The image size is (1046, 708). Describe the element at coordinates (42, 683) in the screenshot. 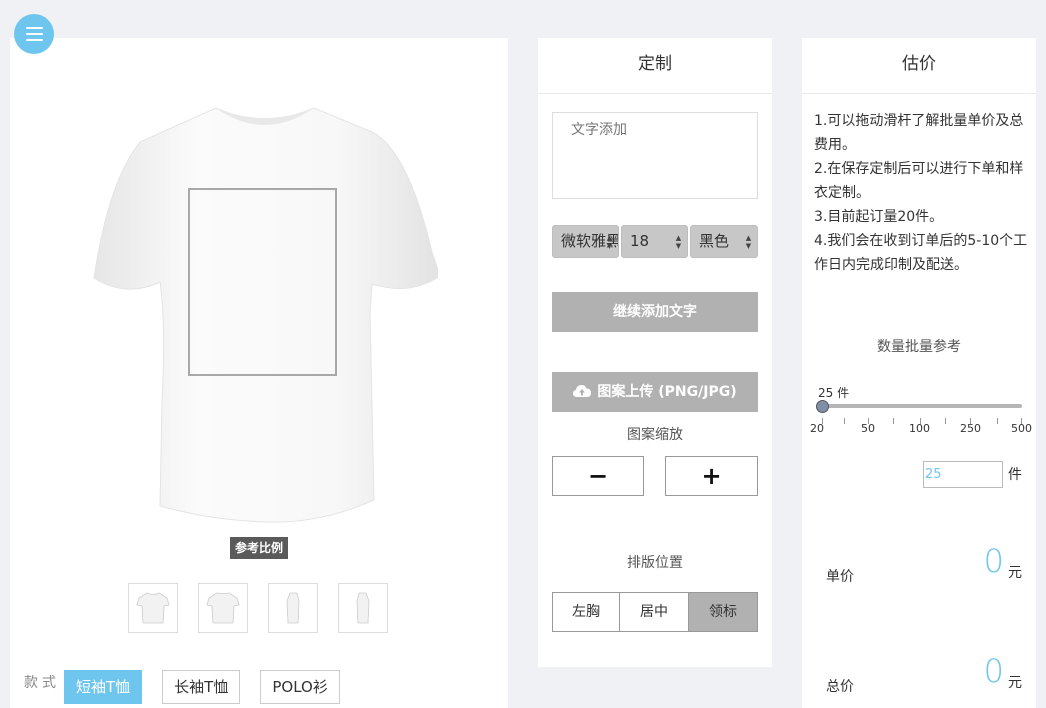

I see `style-label: 款式` at that location.